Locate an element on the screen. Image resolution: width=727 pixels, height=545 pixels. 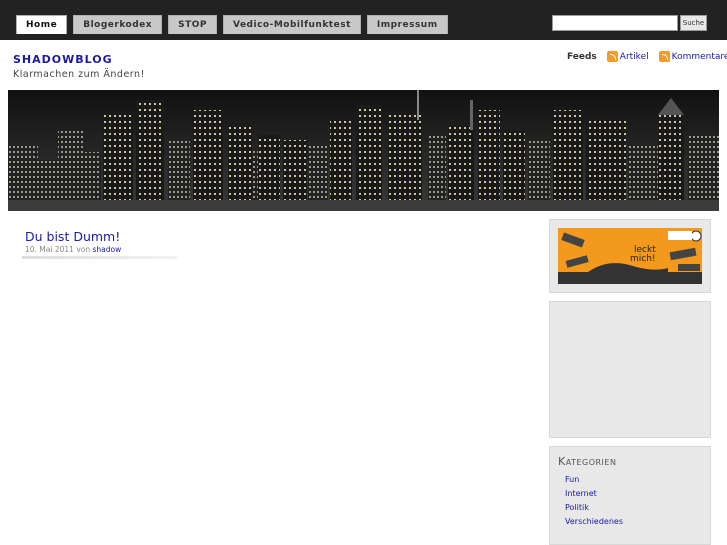
articles-feed-link: Artikel is located at coordinates (634, 57).